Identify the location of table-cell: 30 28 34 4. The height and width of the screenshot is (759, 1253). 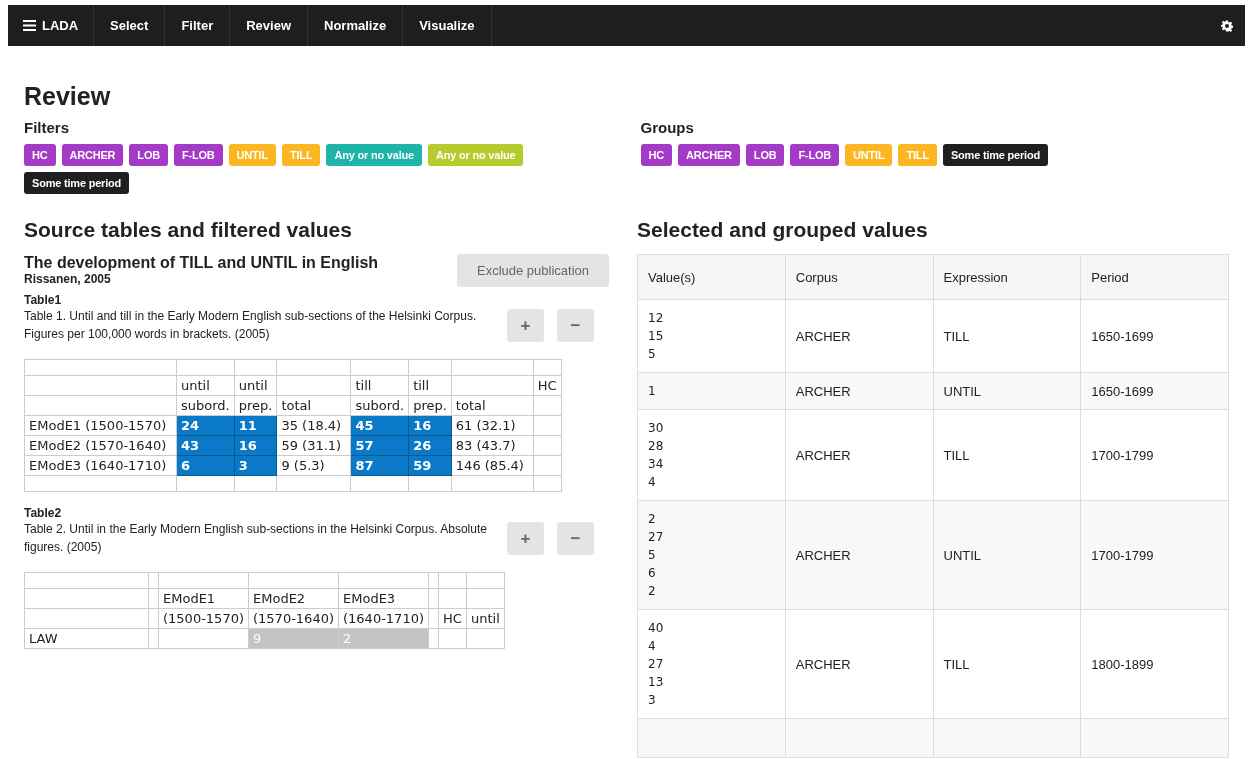
(711, 455).